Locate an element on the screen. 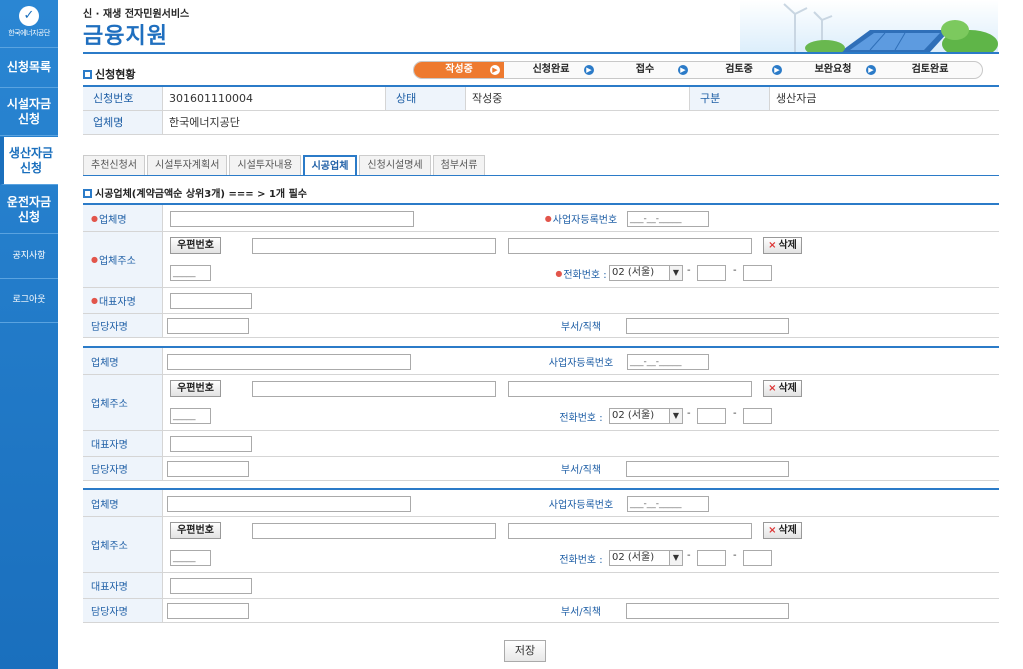 The image size is (1023, 669). step-writing: 작성중 ▶ is located at coordinates (459, 70).